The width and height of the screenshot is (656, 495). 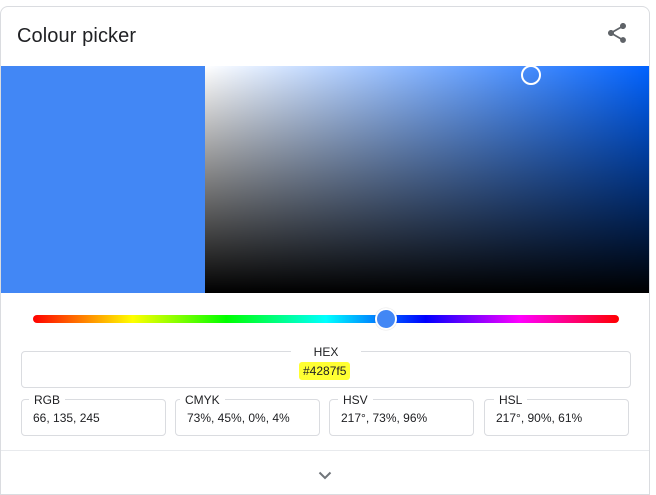 I want to click on chevron-down-icon, so click(x=325, y=475).